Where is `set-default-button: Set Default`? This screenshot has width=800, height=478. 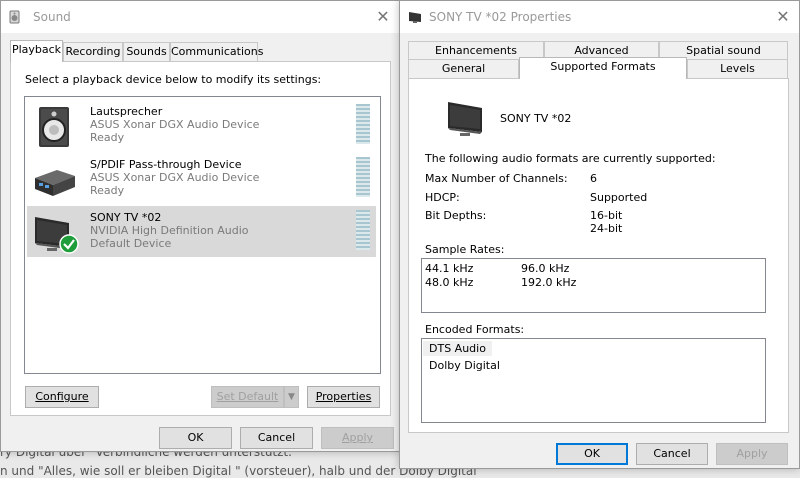 set-default-button: Set Default is located at coordinates (247, 397).